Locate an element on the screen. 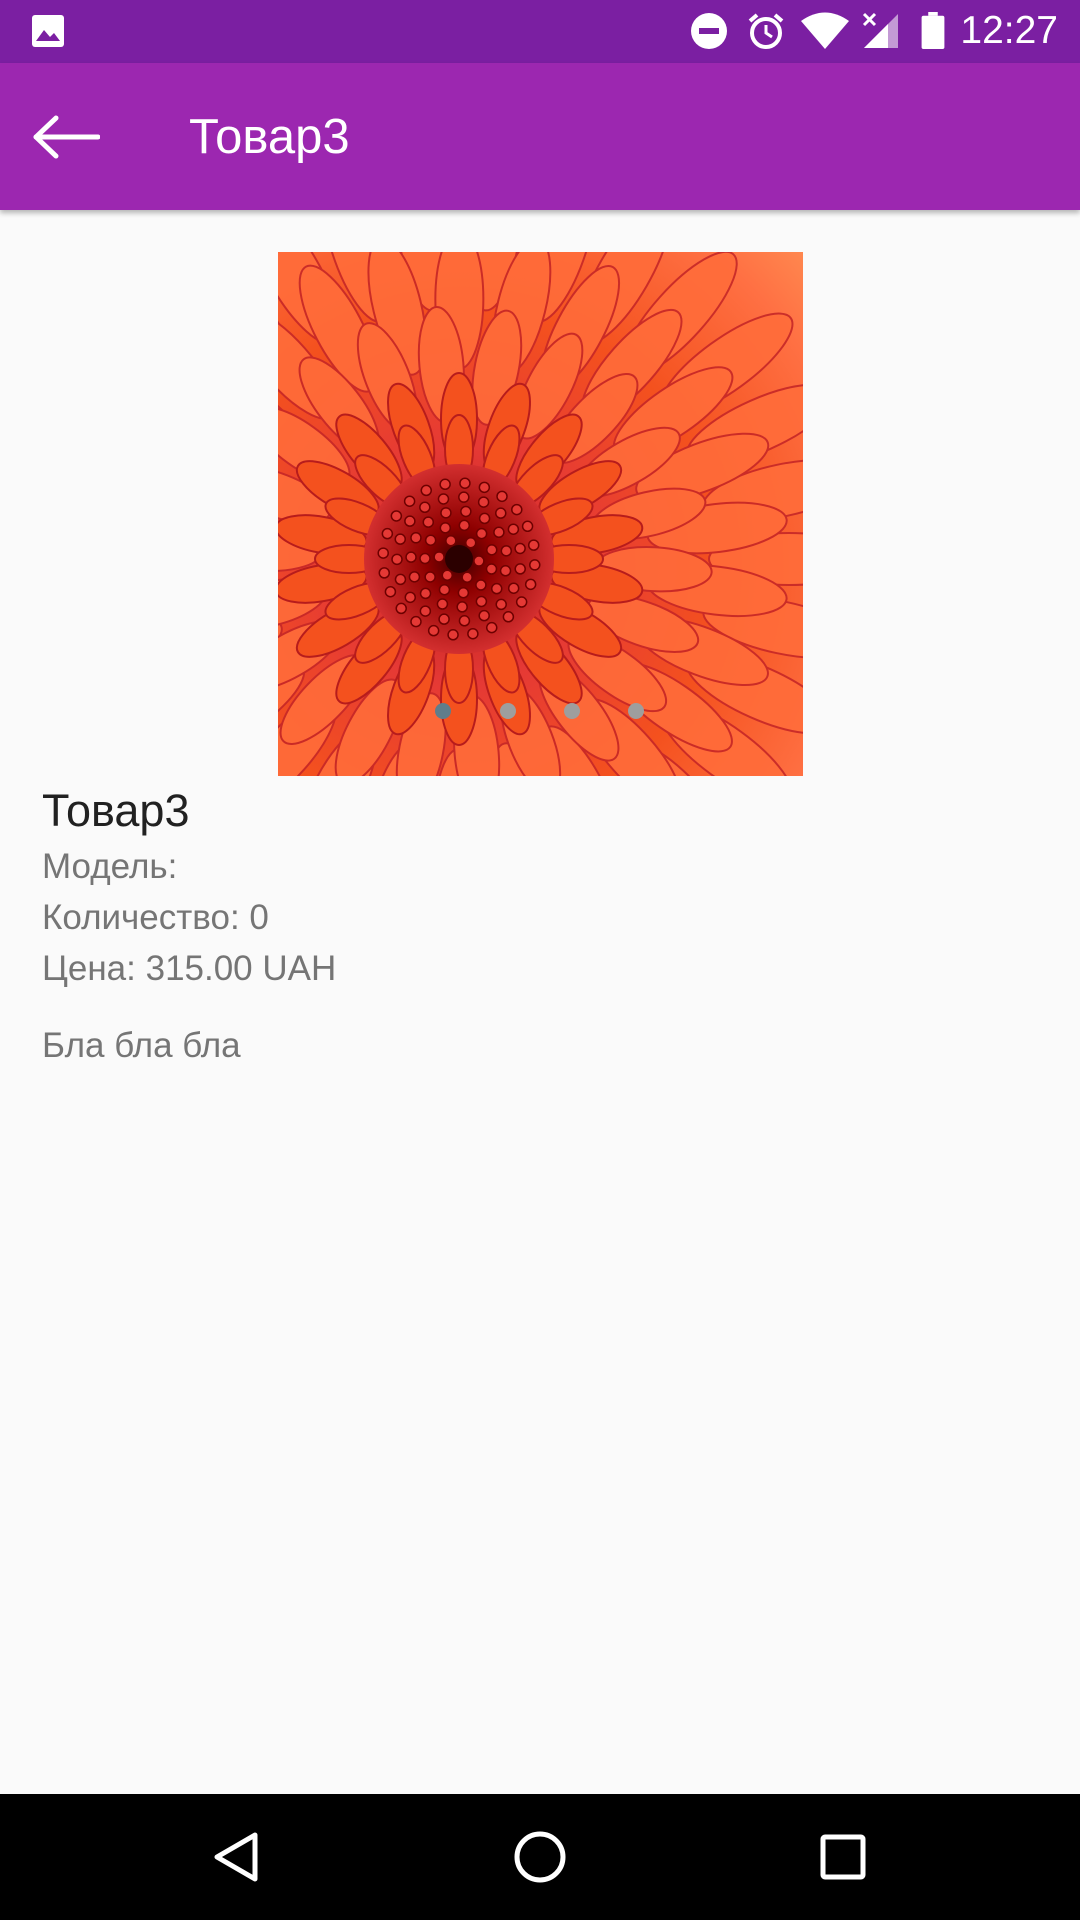 The width and height of the screenshot is (1080, 1920). product-price: Цена: 315.00 UAH is located at coordinates (189, 968).